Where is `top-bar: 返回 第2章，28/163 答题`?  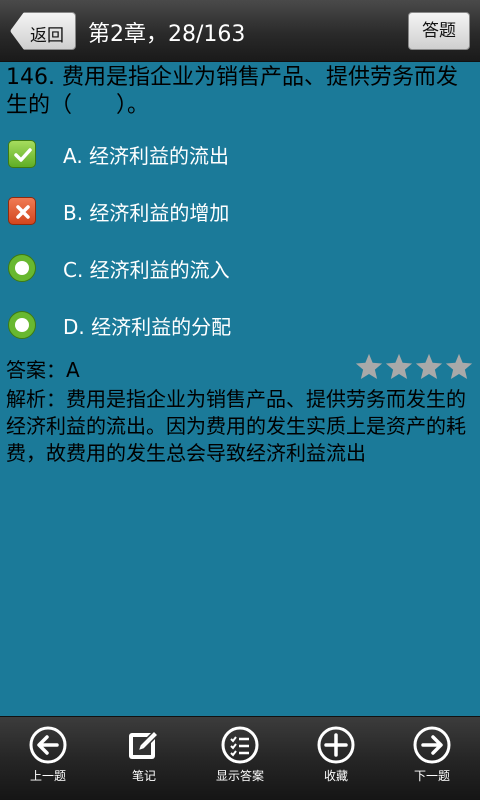 top-bar: 返回 第2章，28/163 答题 is located at coordinates (240, 31).